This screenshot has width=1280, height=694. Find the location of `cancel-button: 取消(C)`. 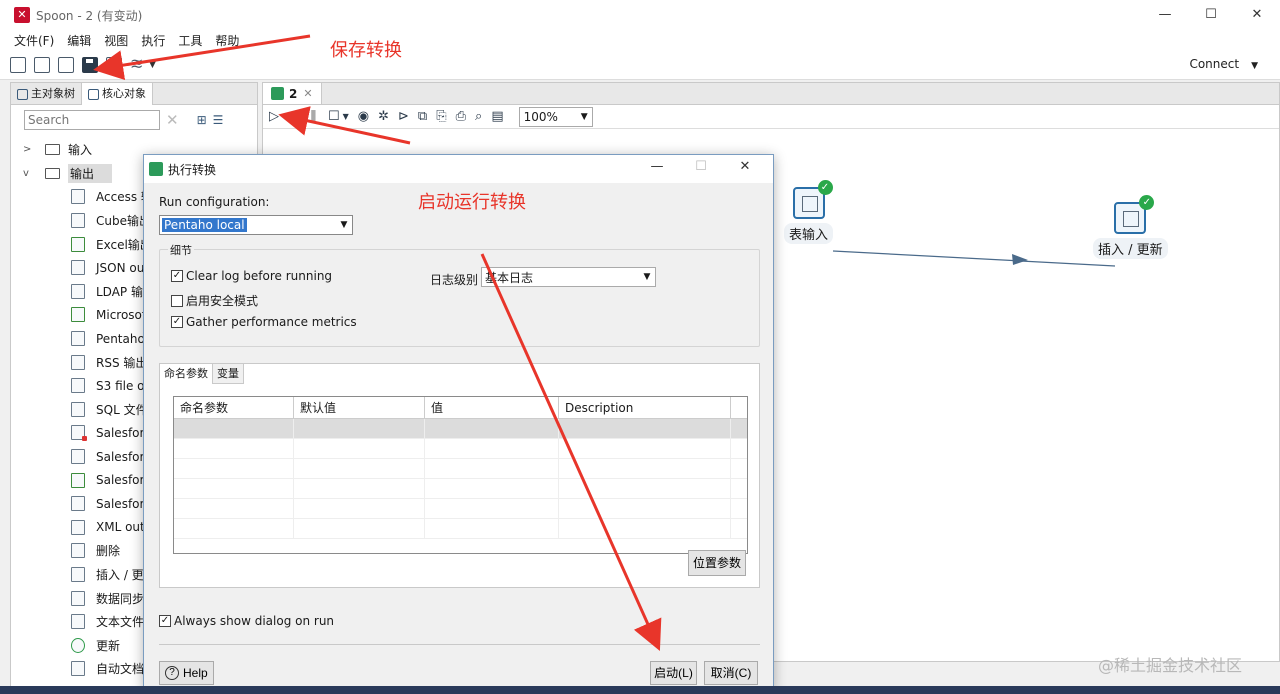

cancel-button: 取消(C) is located at coordinates (731, 673).